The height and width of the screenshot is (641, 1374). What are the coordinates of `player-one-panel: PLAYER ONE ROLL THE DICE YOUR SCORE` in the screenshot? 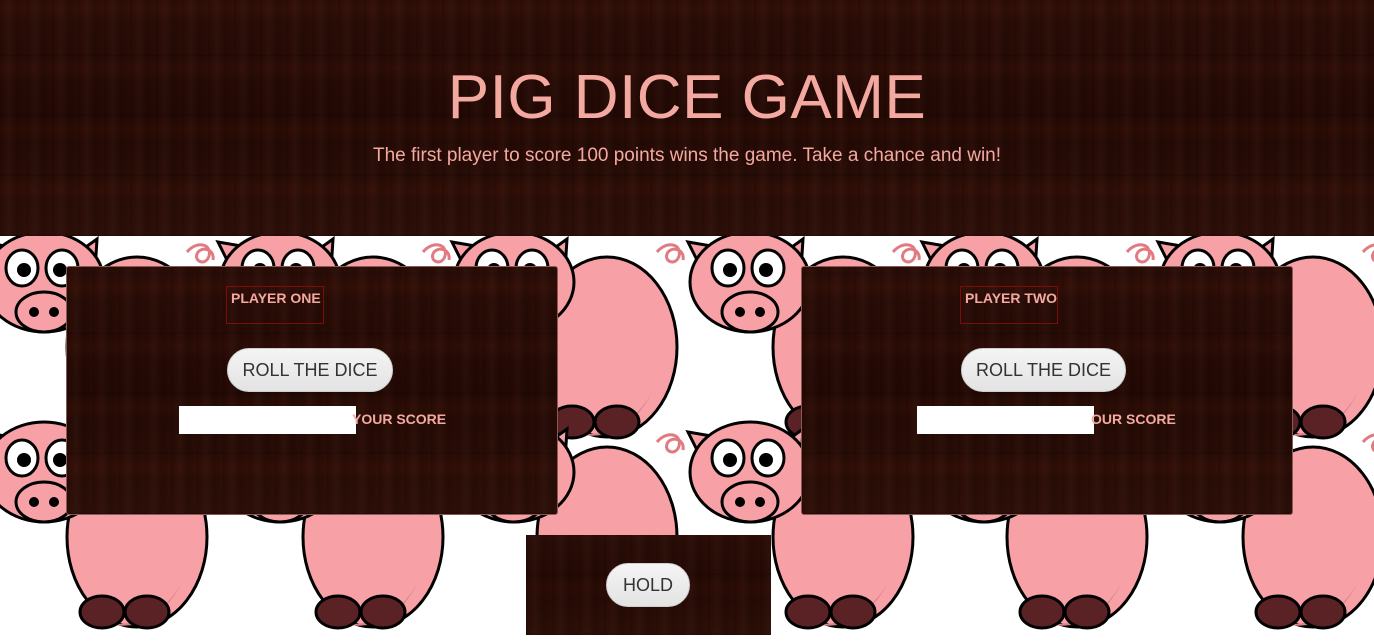 It's located at (312, 390).